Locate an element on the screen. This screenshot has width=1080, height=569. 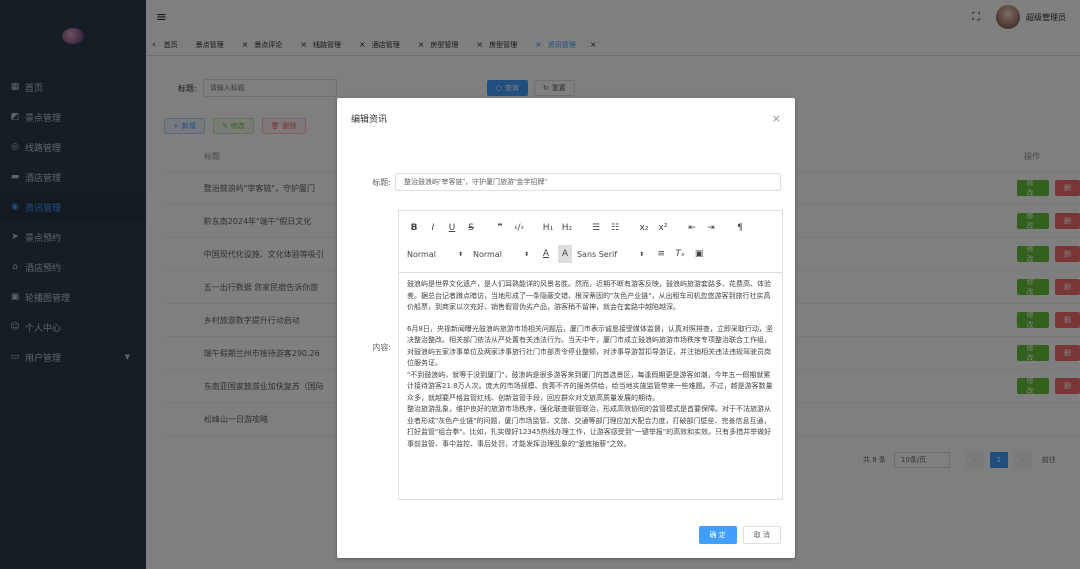
font-color-icon: A is located at coordinates (546, 254).